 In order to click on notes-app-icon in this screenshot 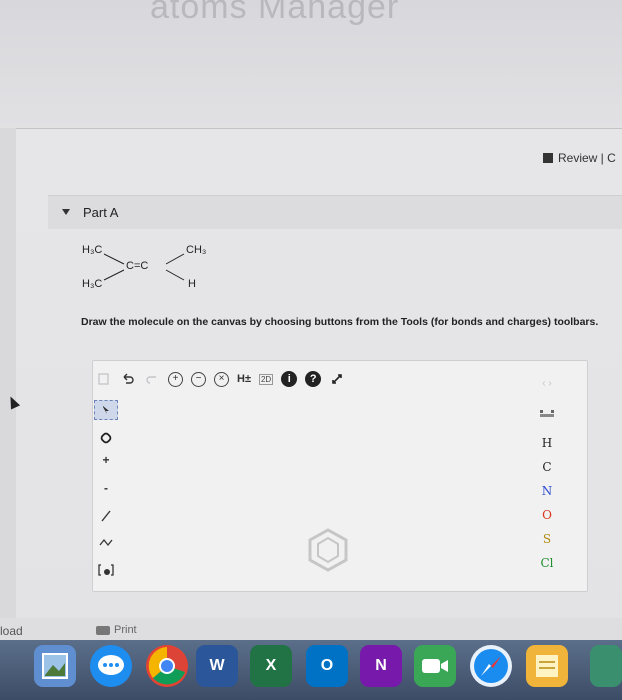, I will do `click(547, 666)`.